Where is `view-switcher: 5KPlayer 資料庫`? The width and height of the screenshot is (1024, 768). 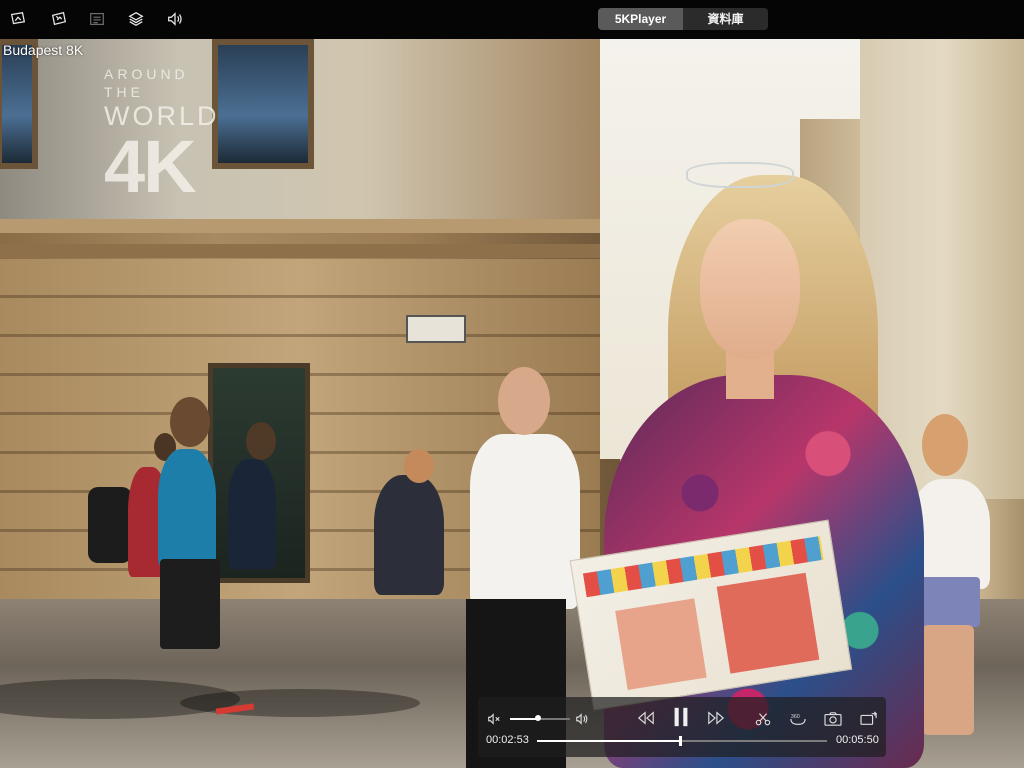 view-switcher: 5KPlayer 資料庫 is located at coordinates (683, 19).